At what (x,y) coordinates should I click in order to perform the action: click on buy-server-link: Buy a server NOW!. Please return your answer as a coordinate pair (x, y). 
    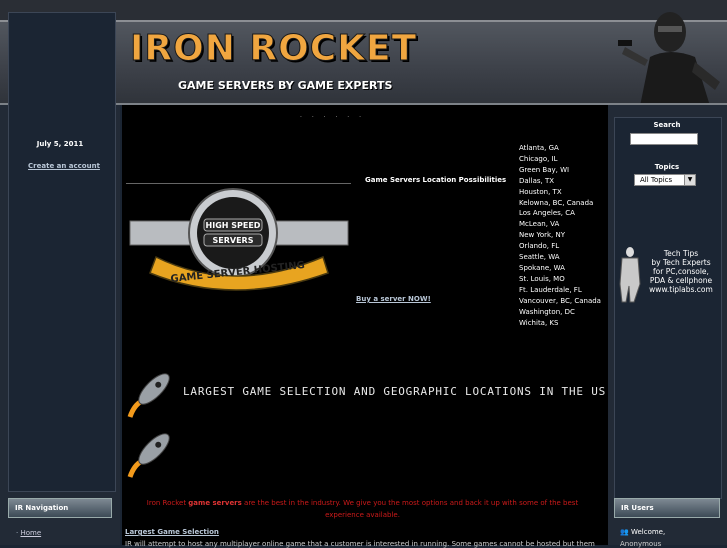
    Looking at the image, I should click on (393, 299).